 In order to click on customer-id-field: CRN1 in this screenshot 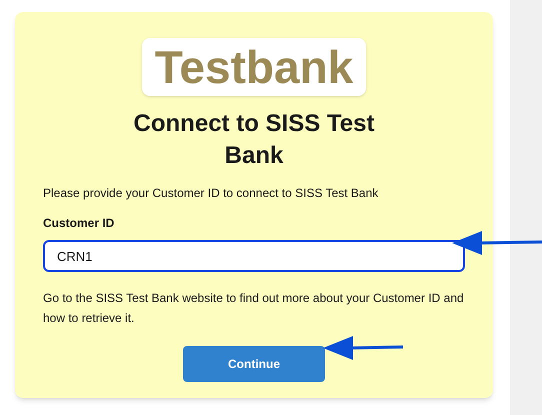, I will do `click(254, 256)`.